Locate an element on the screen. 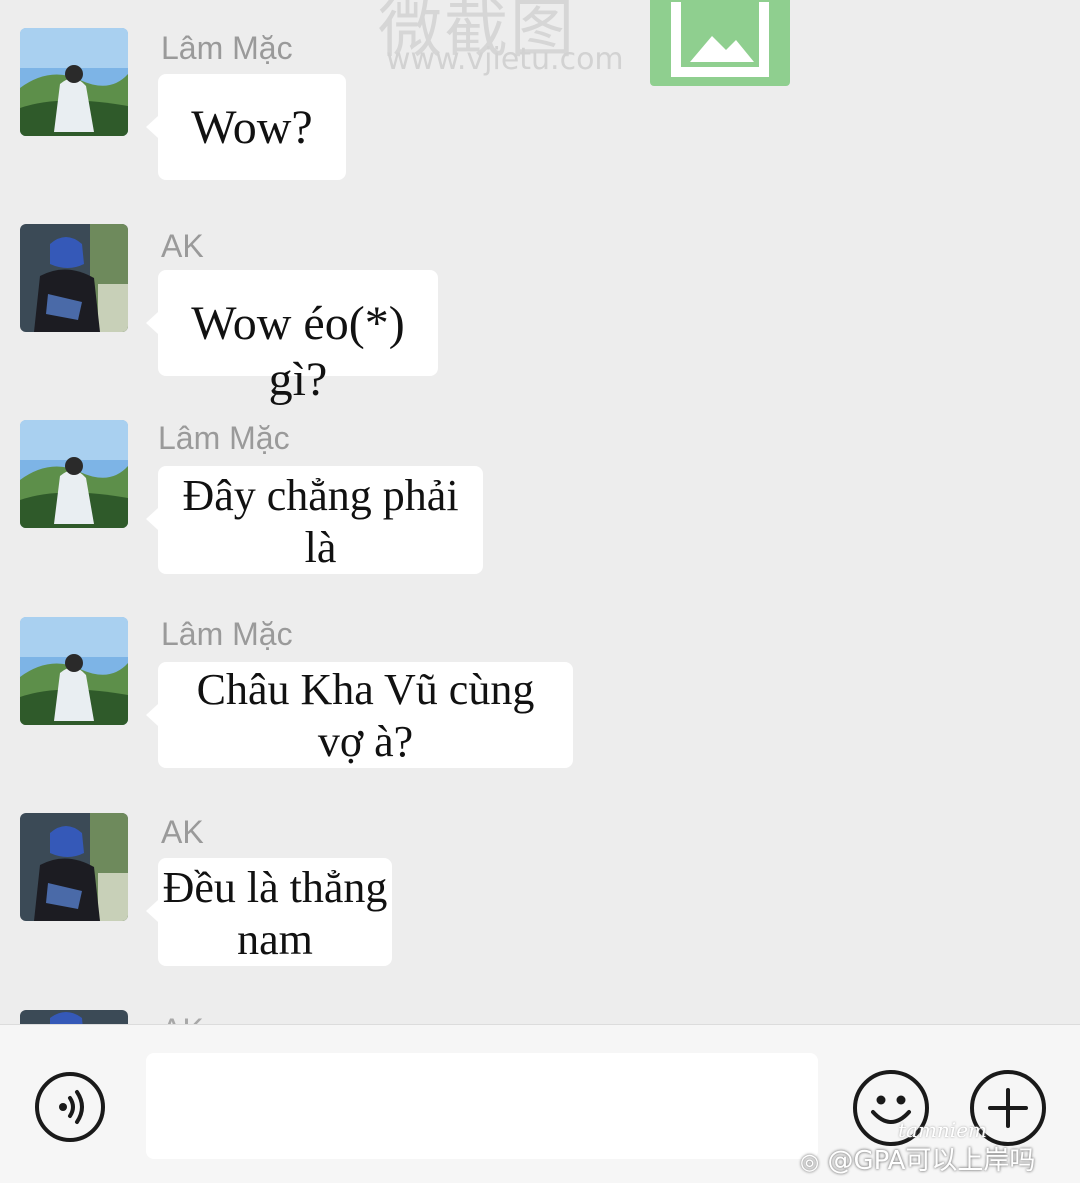  message-text-line: Châu Kha Vũ cùng is located at coordinates (365, 689).